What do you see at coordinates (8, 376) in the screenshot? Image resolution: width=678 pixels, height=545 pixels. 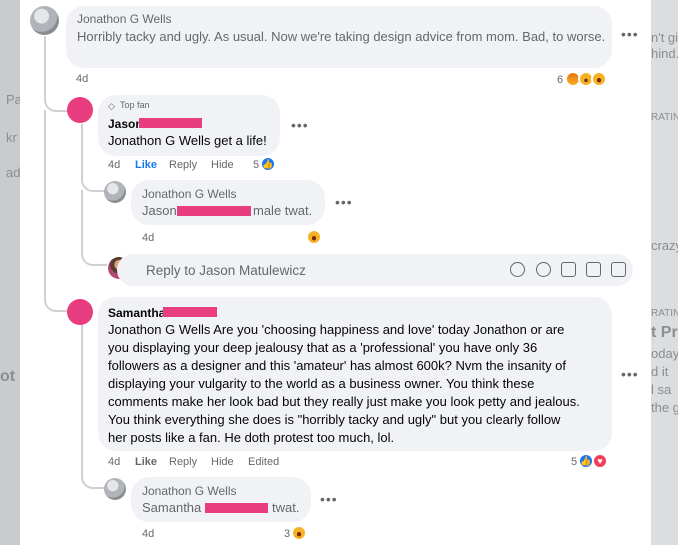 I see `background-text: ot` at bounding box center [8, 376].